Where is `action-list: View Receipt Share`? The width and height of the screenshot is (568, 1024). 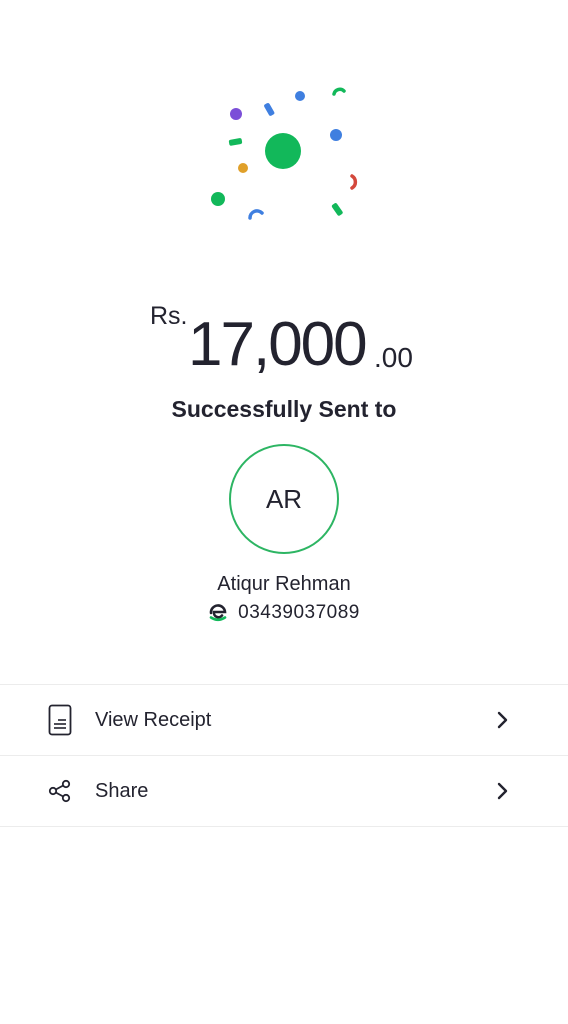
action-list: View Receipt Share is located at coordinates (284, 755).